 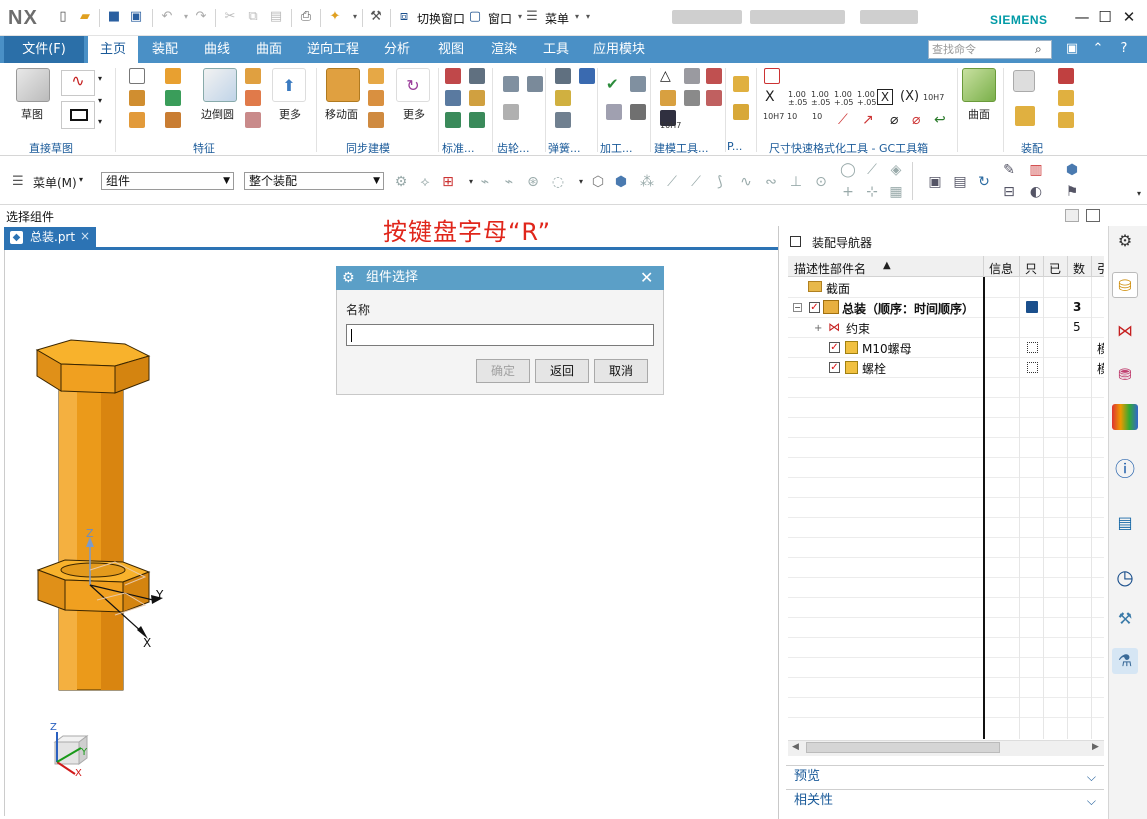 I want to click on column-splitter, so click(x=984, y=508).